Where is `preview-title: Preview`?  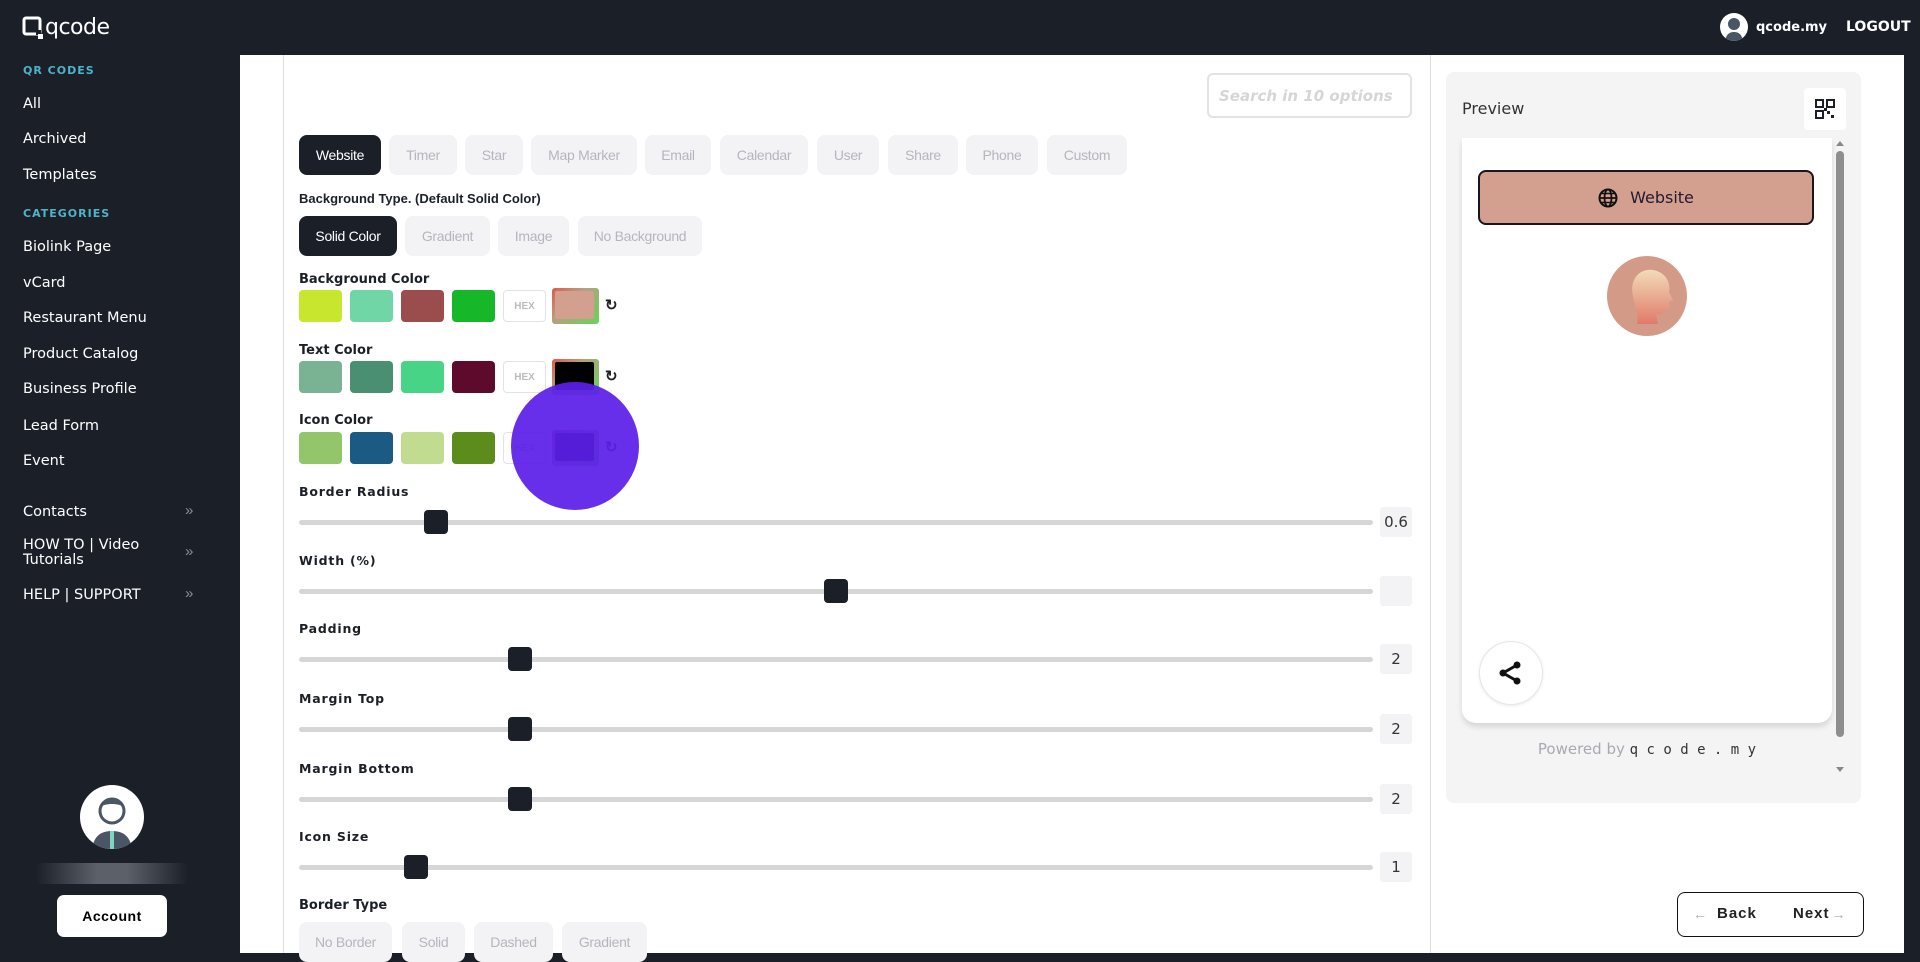
preview-title: Preview is located at coordinates (1493, 108).